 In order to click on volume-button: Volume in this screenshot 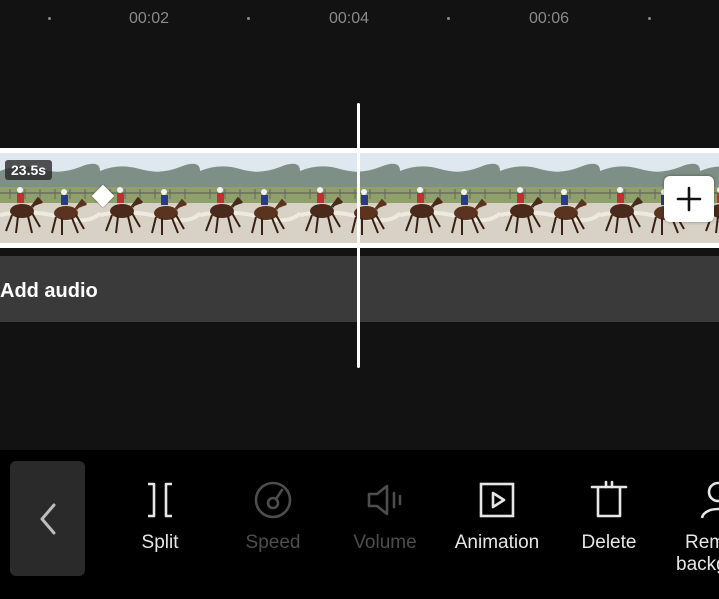, I will do `click(385, 516)`.